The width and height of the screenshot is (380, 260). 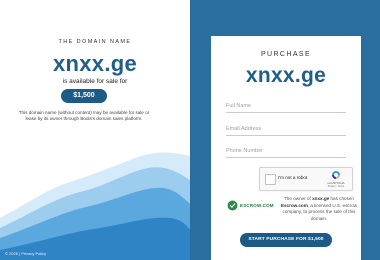 What do you see at coordinates (95, 63) in the screenshot?
I see `domain-name-heading: xnxx.ge` at bounding box center [95, 63].